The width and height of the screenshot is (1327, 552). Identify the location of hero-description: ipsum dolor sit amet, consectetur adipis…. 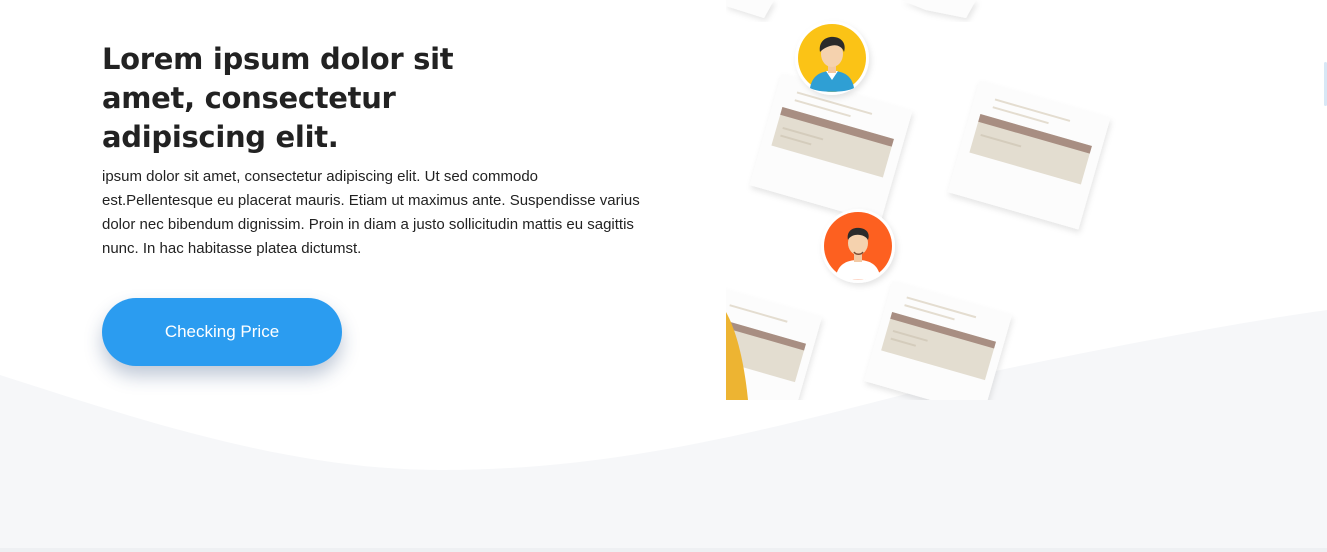
(371, 212).